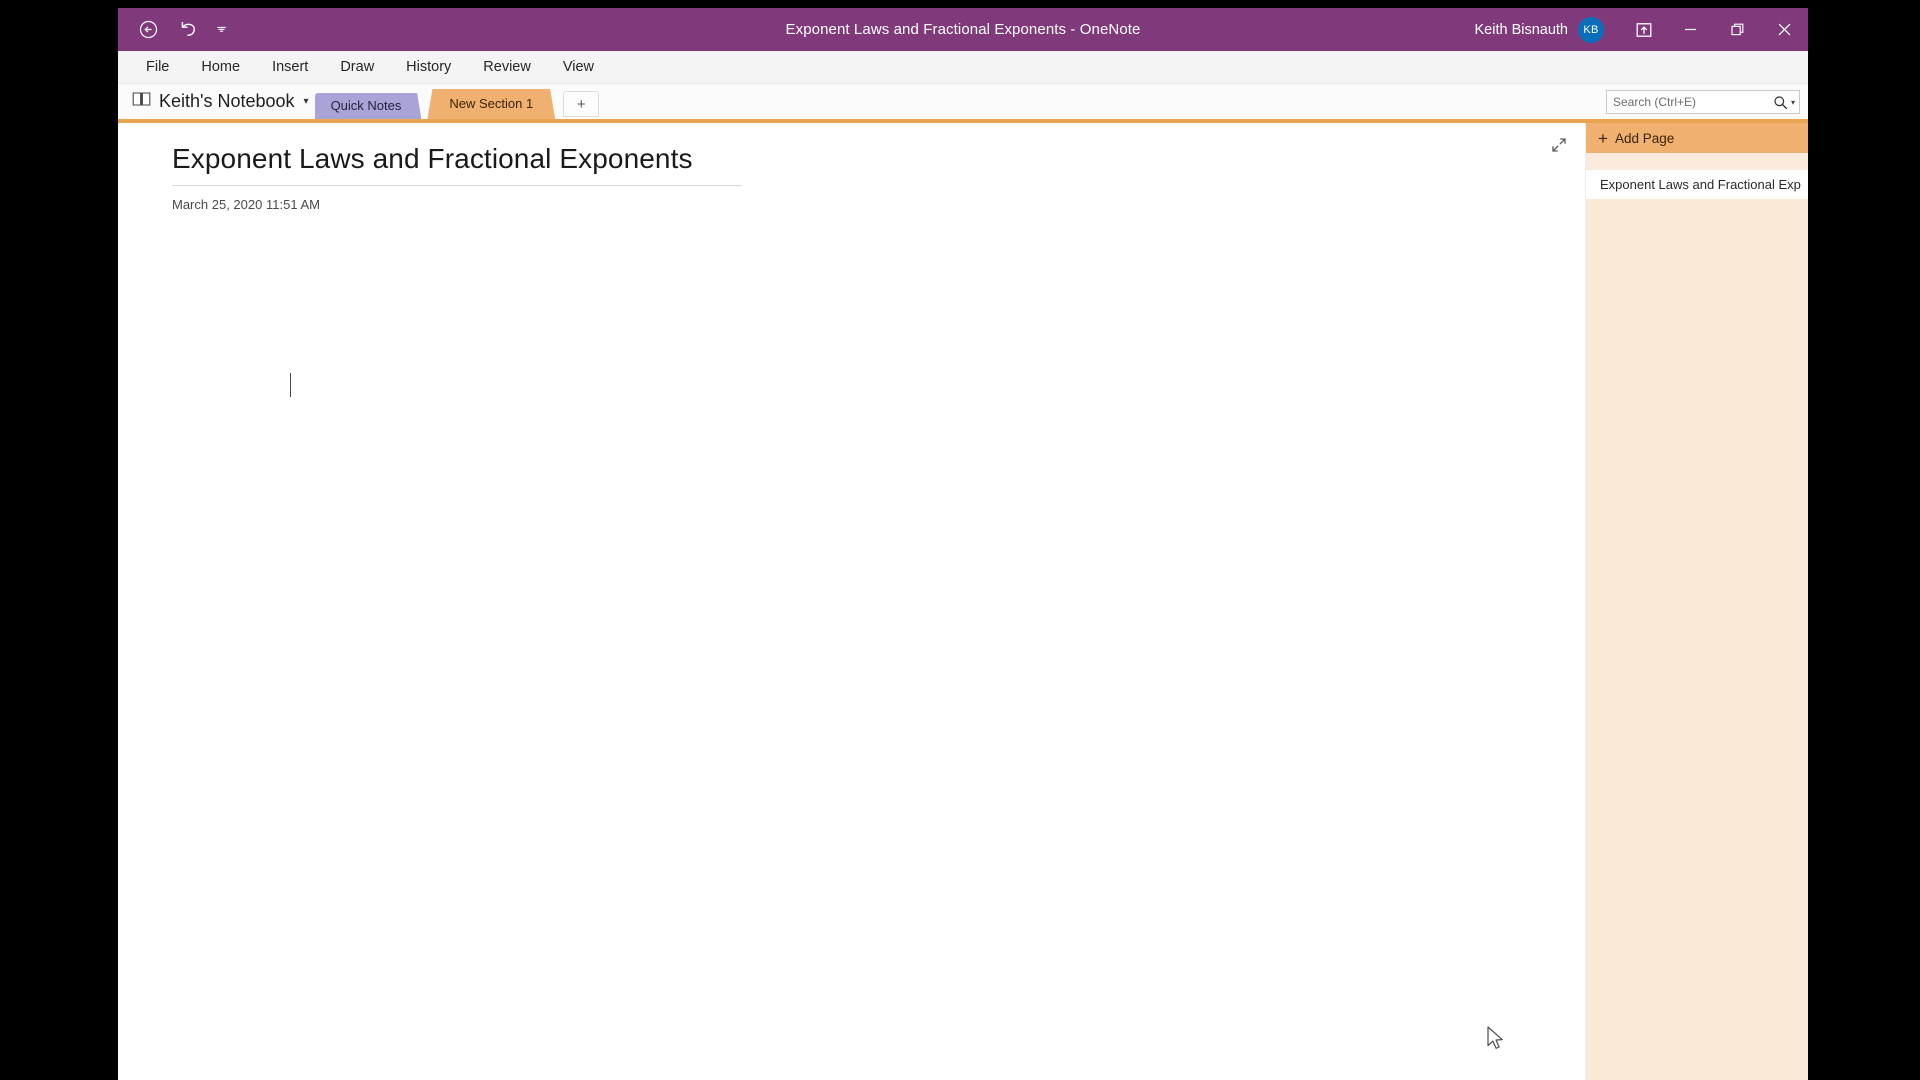 The image size is (1920, 1080). What do you see at coordinates (1690, 29) in the screenshot?
I see `minimize-button` at bounding box center [1690, 29].